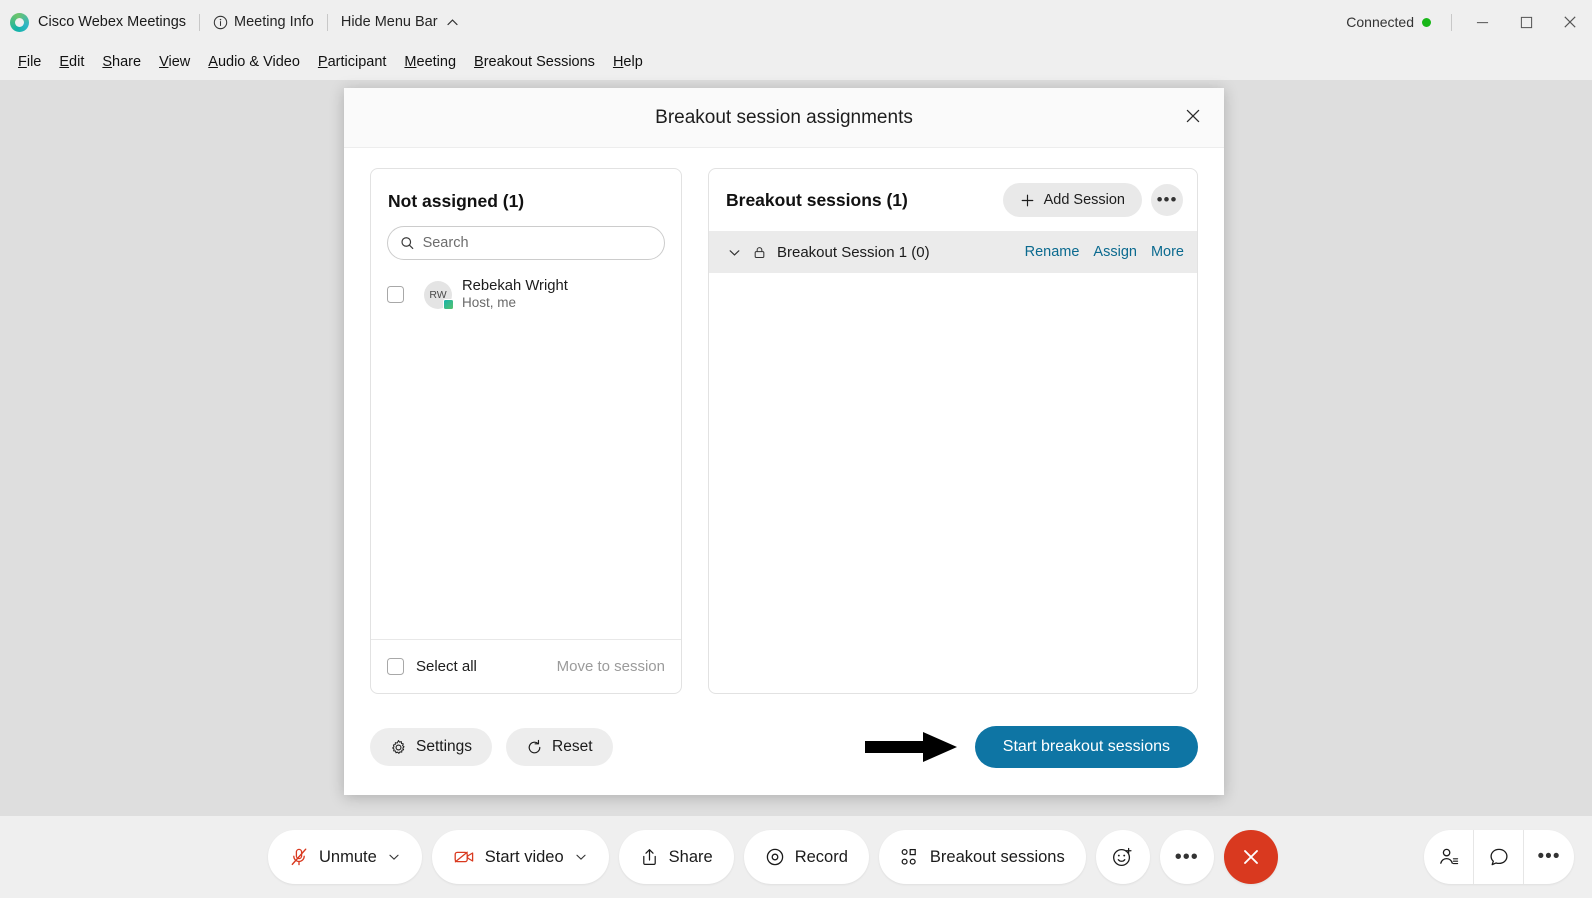 This screenshot has height=898, width=1592. Describe the element at coordinates (299, 857) in the screenshot. I see `microphone-muted-icon` at that location.